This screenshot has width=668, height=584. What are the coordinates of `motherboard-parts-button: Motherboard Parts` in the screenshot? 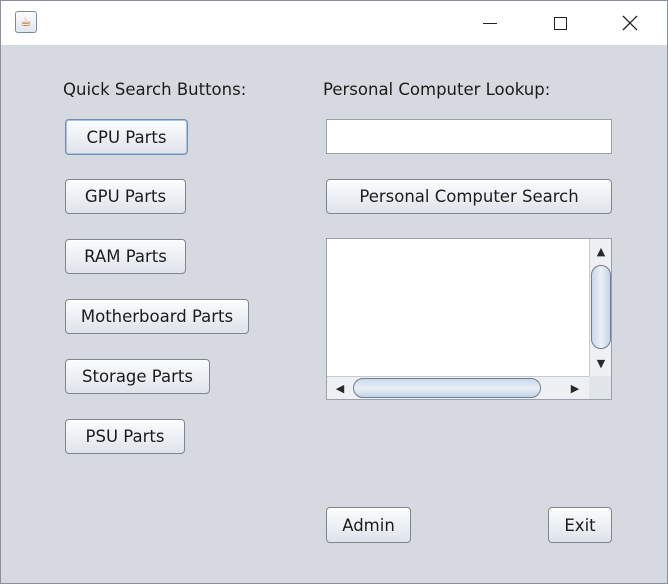 It's located at (157, 316).